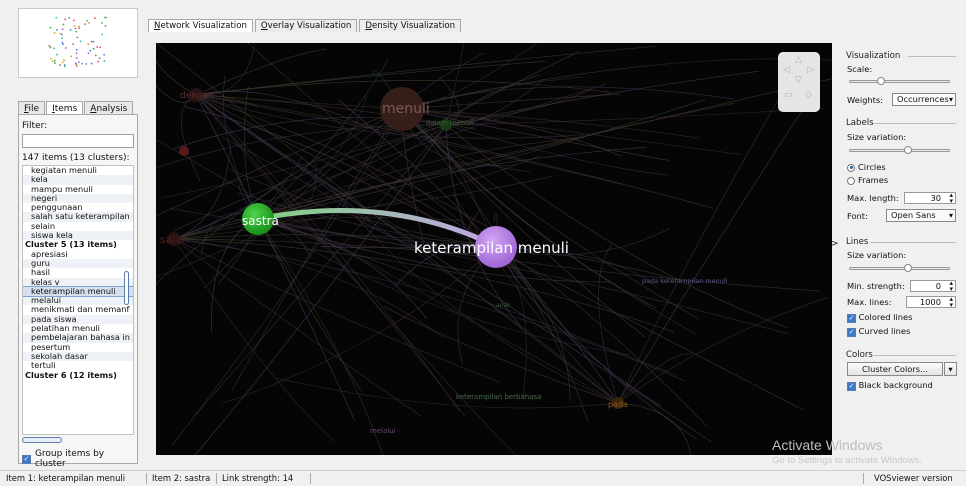 The image size is (966, 486). I want to click on colored-lines-checkbox: ✓, so click(851, 318).